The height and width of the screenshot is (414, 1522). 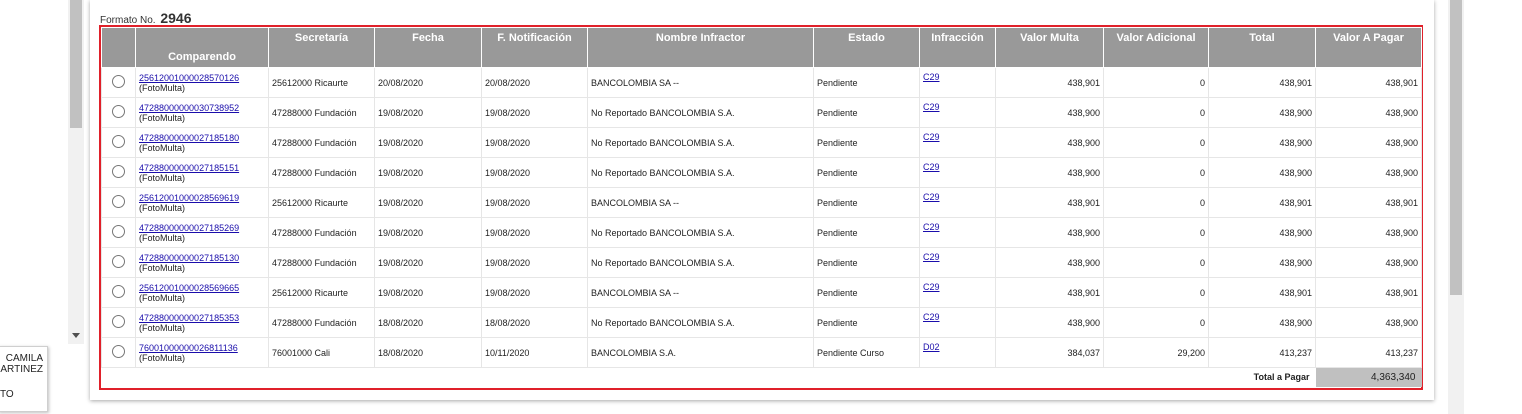 I want to click on valor-pagar-cell: 413,237, so click(x=1368, y=352).